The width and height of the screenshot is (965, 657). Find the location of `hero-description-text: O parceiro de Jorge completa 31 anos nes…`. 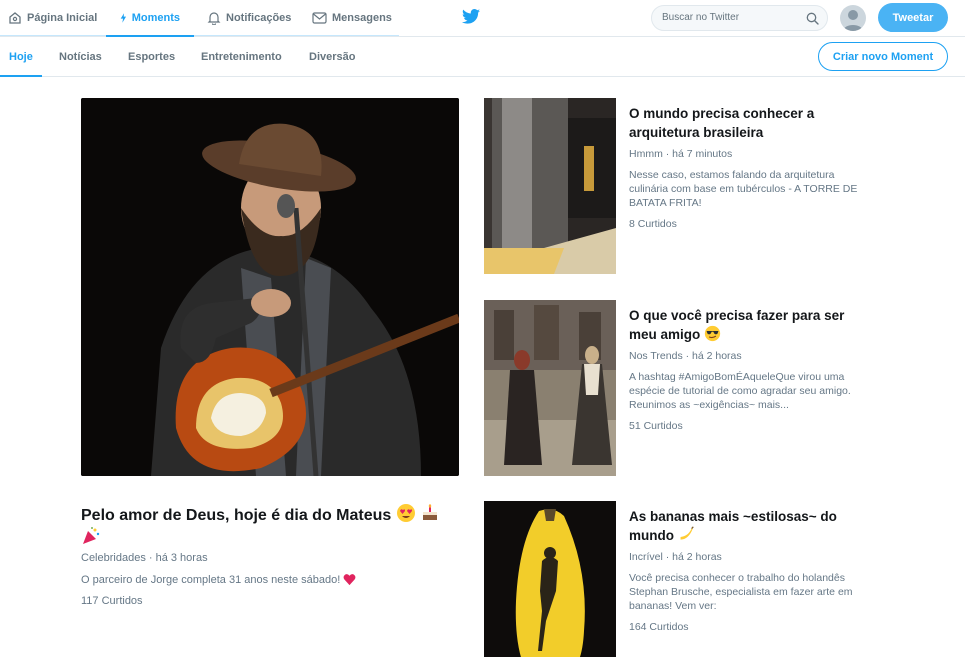

hero-description-text: O parceiro de Jorge completa 31 anos nes… is located at coordinates (211, 580).